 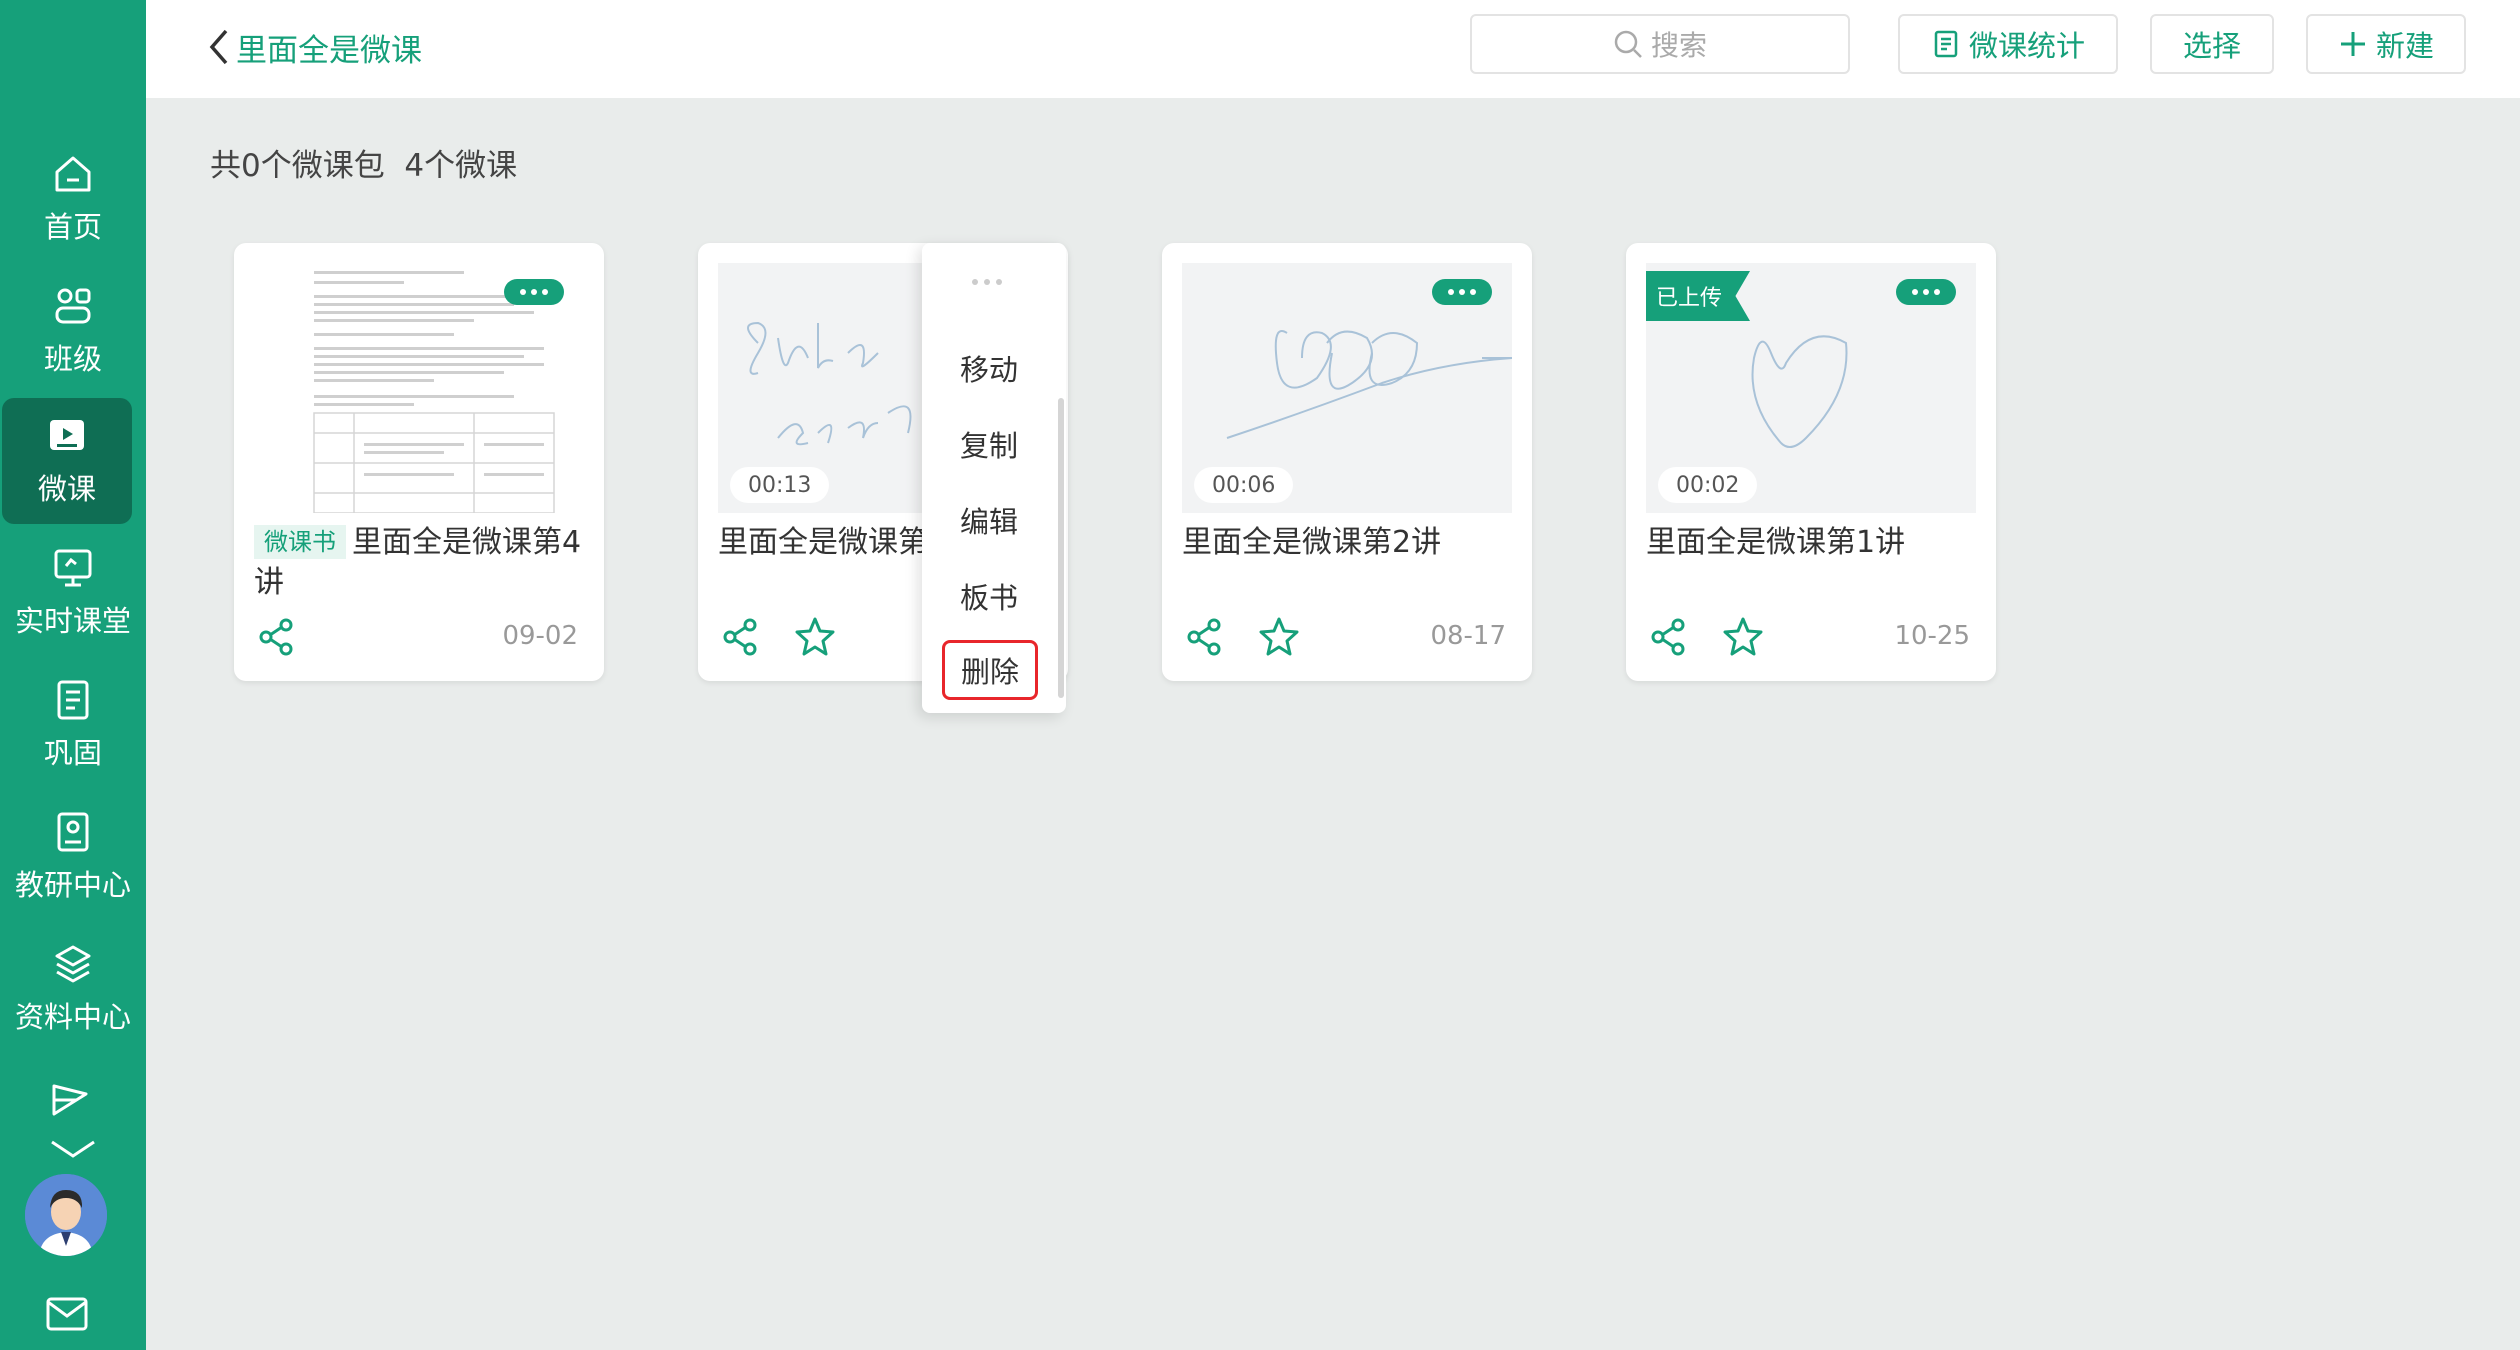 I want to click on breadcrumb-title: 里面全是微课, so click(x=329, y=50).